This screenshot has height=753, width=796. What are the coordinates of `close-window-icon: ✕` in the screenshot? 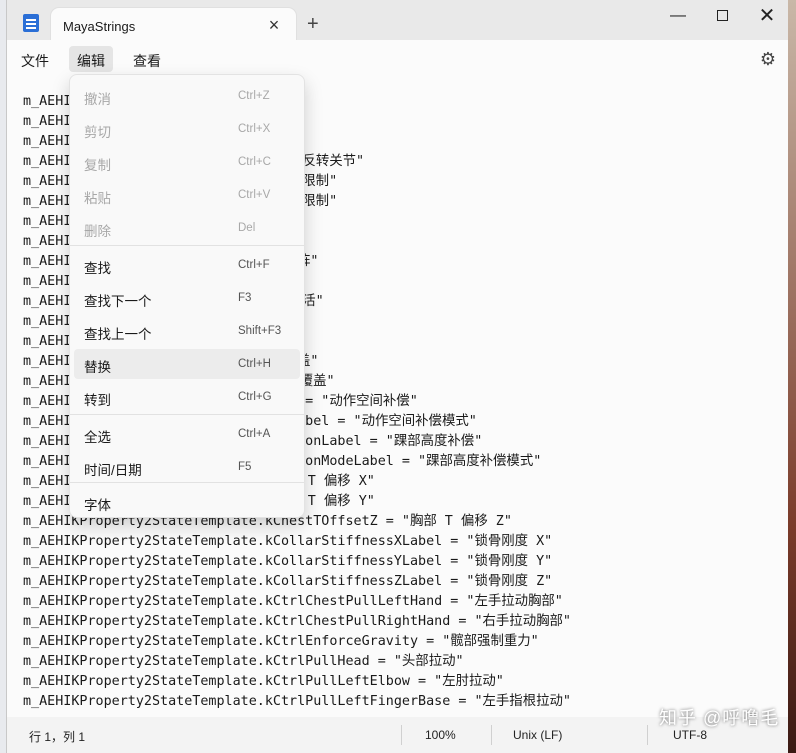 It's located at (767, 16).